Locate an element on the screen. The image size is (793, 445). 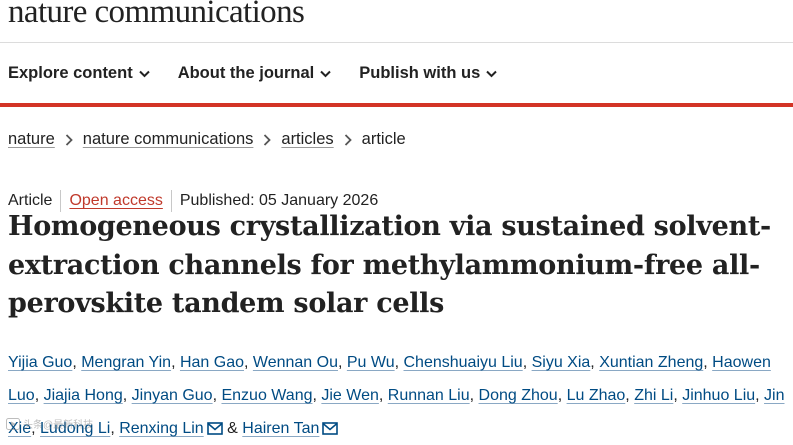
breadcrumb-link-articles: articles is located at coordinates (307, 139).